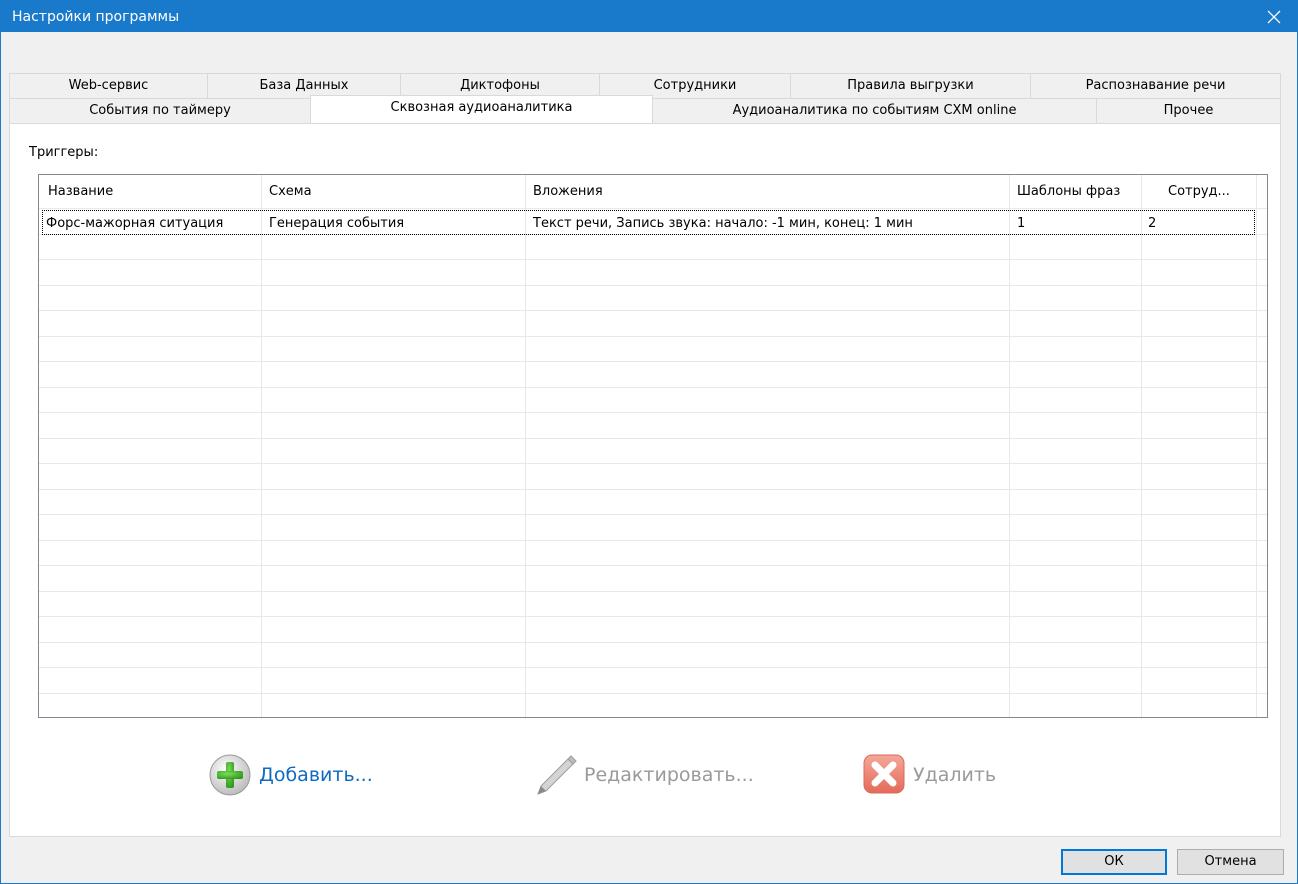 The height and width of the screenshot is (884, 1298). What do you see at coordinates (481, 109) in the screenshot?
I see `tab-end-to-end-audio-analytics: Сквозная аудиоаналитика` at bounding box center [481, 109].